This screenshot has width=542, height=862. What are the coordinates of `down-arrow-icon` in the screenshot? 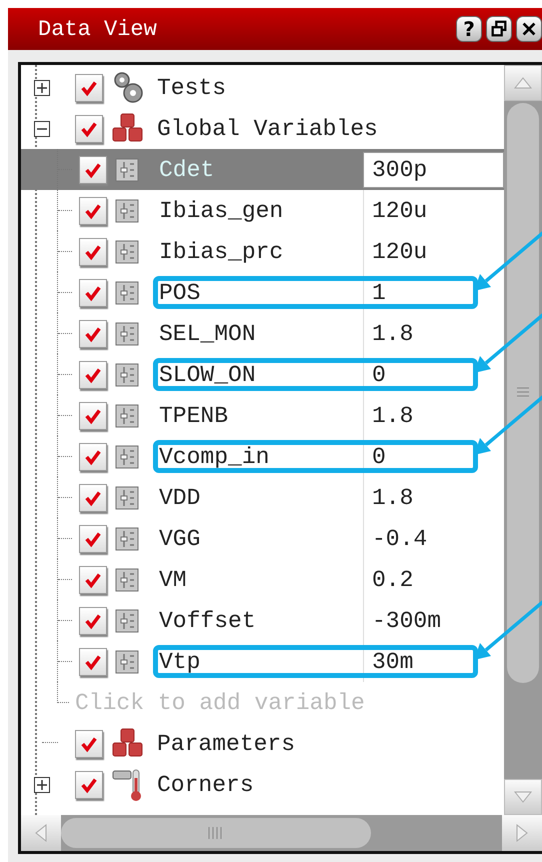 It's located at (523, 797).